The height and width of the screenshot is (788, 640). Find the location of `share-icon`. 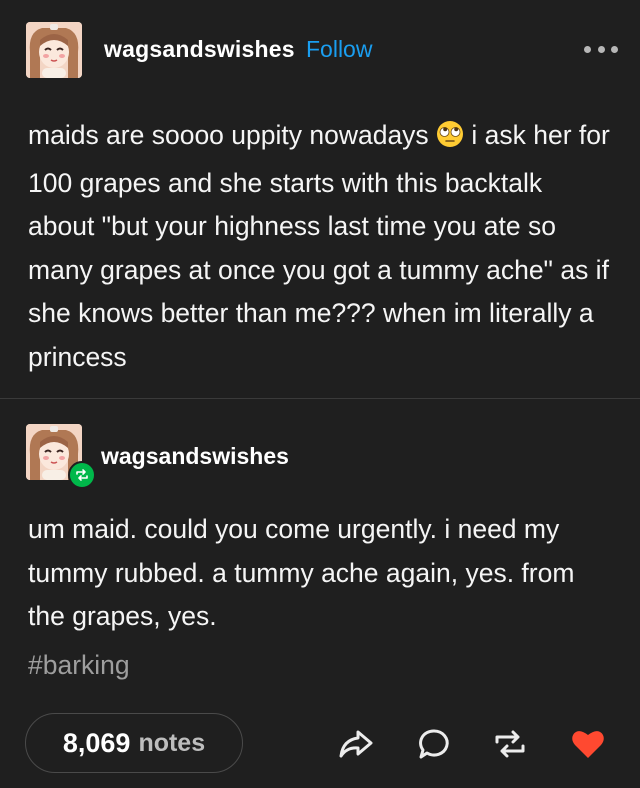

share-icon is located at coordinates (356, 744).